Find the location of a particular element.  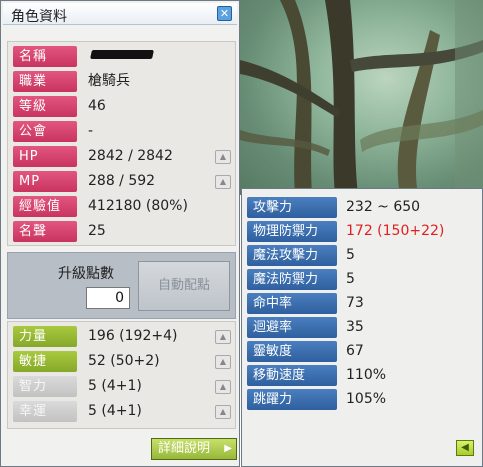

detail-row-weapon-def: 物理防禦力 172 (150+22) is located at coordinates (363, 231).